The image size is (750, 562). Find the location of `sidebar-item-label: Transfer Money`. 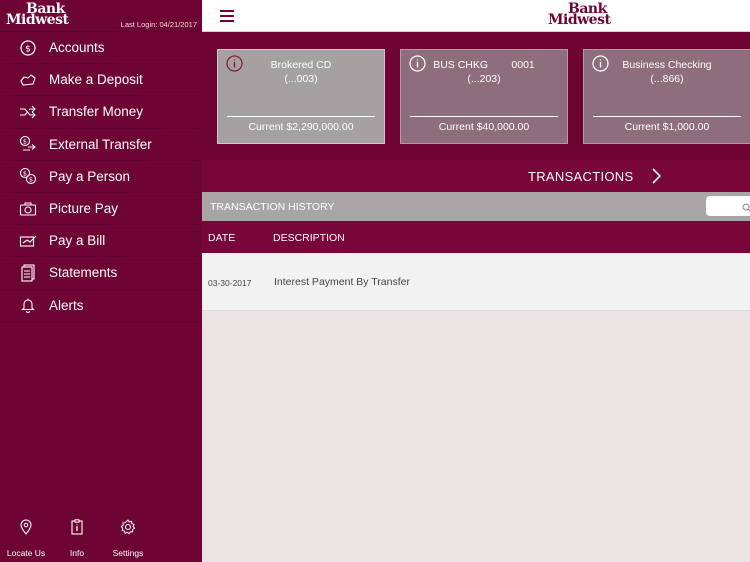

sidebar-item-label: Transfer Money is located at coordinates (96, 112).